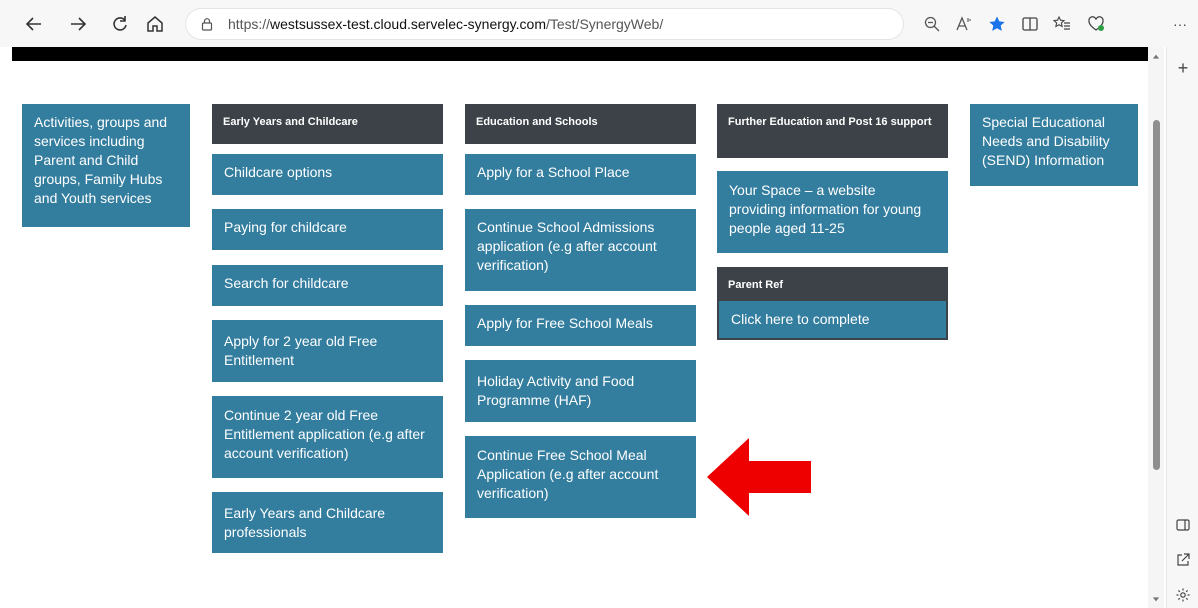 Image resolution: width=1198 pixels, height=608 pixels. Describe the element at coordinates (1156, 295) in the screenshot. I see `scroll-thumb` at that location.